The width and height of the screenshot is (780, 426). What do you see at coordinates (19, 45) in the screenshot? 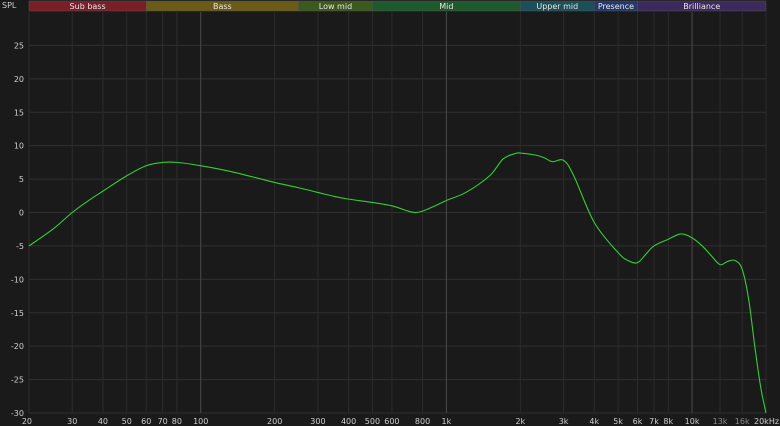
I see `y-tick-0: 25` at bounding box center [19, 45].